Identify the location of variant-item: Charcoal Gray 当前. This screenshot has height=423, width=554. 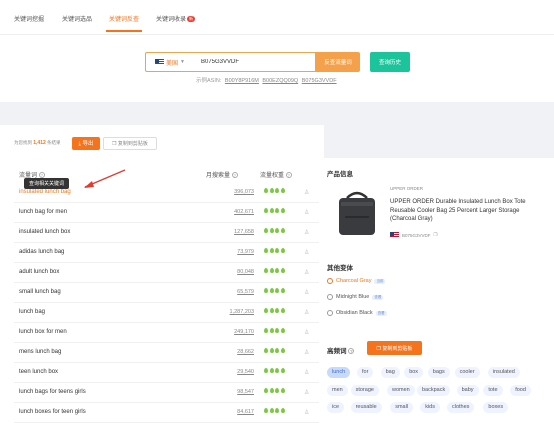
(356, 281).